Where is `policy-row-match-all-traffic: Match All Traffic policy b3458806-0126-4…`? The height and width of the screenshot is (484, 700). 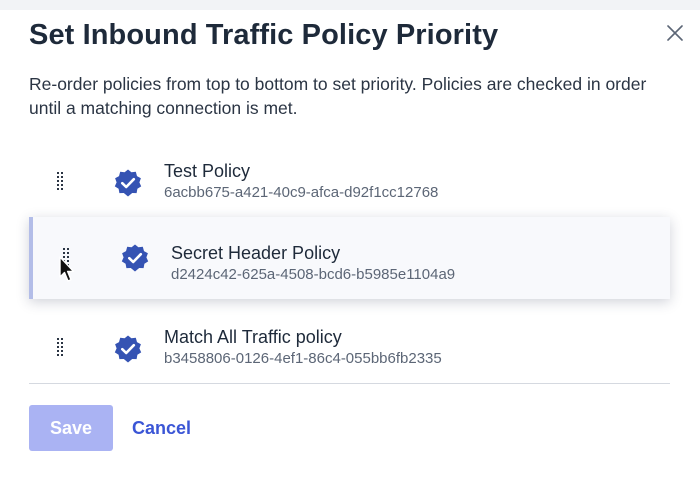
policy-row-match-all-traffic: Match All Traffic policy b3458806-0126-4… is located at coordinates (349, 349).